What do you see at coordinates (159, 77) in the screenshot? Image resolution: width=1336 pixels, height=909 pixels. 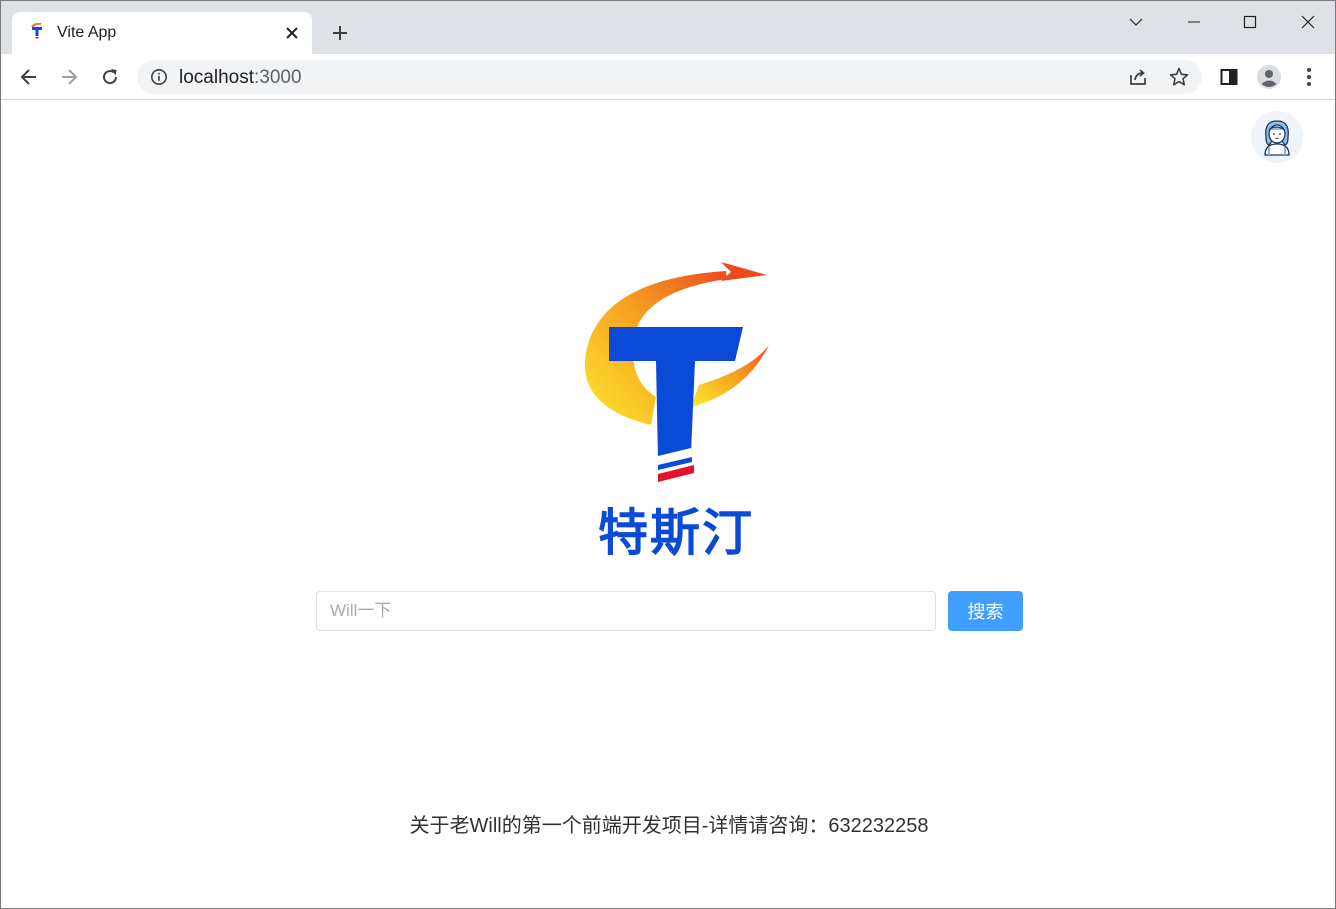 I see `info-icon` at bounding box center [159, 77].